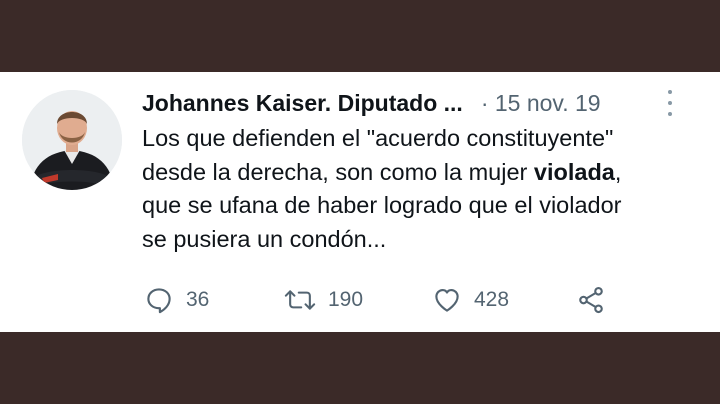 The width and height of the screenshot is (720, 404). What do you see at coordinates (176, 300) in the screenshot?
I see `reply-button: 36` at bounding box center [176, 300].